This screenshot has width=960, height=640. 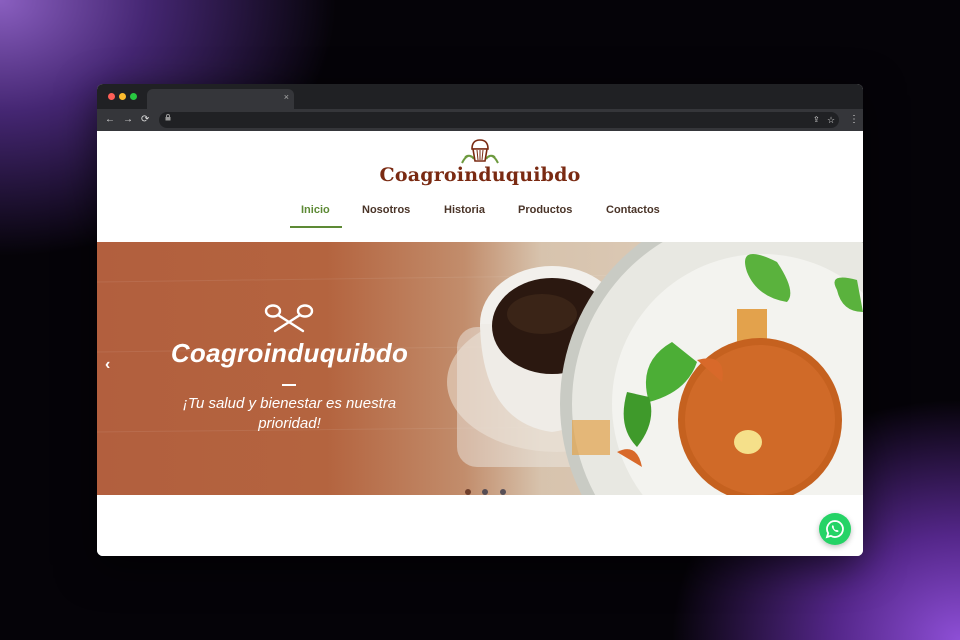 I want to click on minimize-window-icon, so click(x=122, y=96).